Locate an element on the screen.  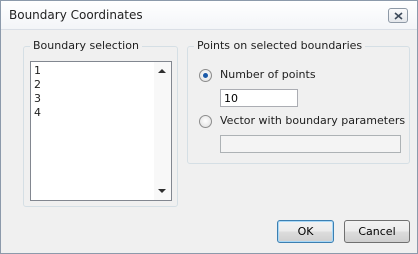
vector-parameters-radio is located at coordinates (205, 121).